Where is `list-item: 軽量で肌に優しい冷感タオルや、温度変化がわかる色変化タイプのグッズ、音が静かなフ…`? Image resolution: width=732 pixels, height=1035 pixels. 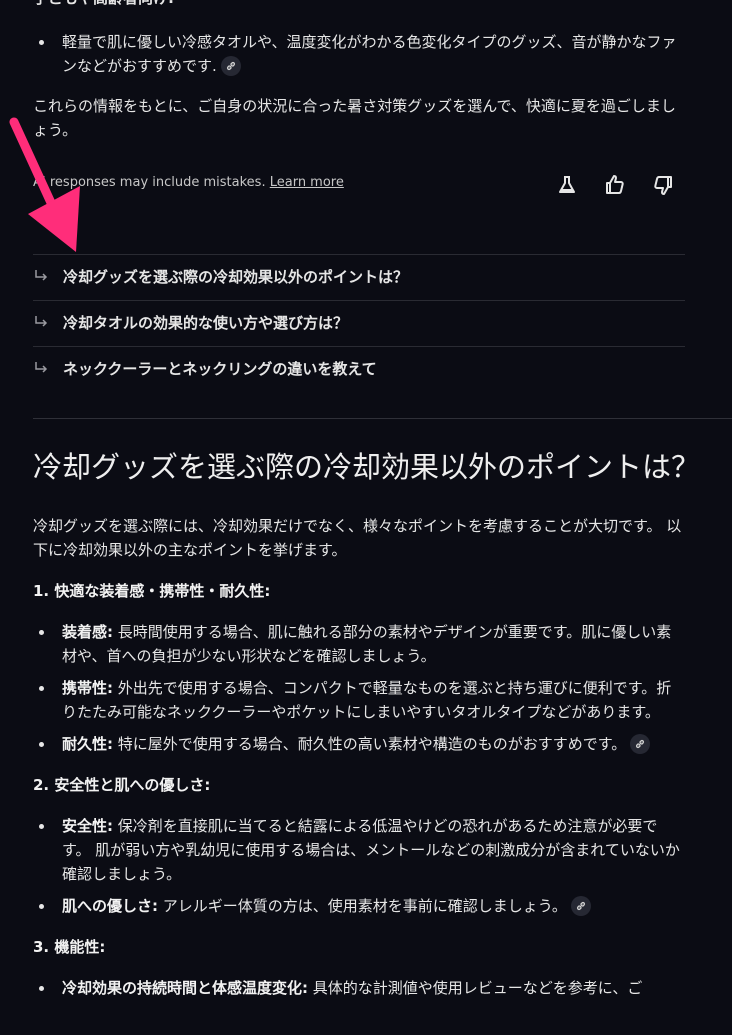
list-item: 軽量で肌に優しい冷感タオルや、温度変化がわかる色変化タイプのグッズ、音が静かなフ… is located at coordinates (359, 54).